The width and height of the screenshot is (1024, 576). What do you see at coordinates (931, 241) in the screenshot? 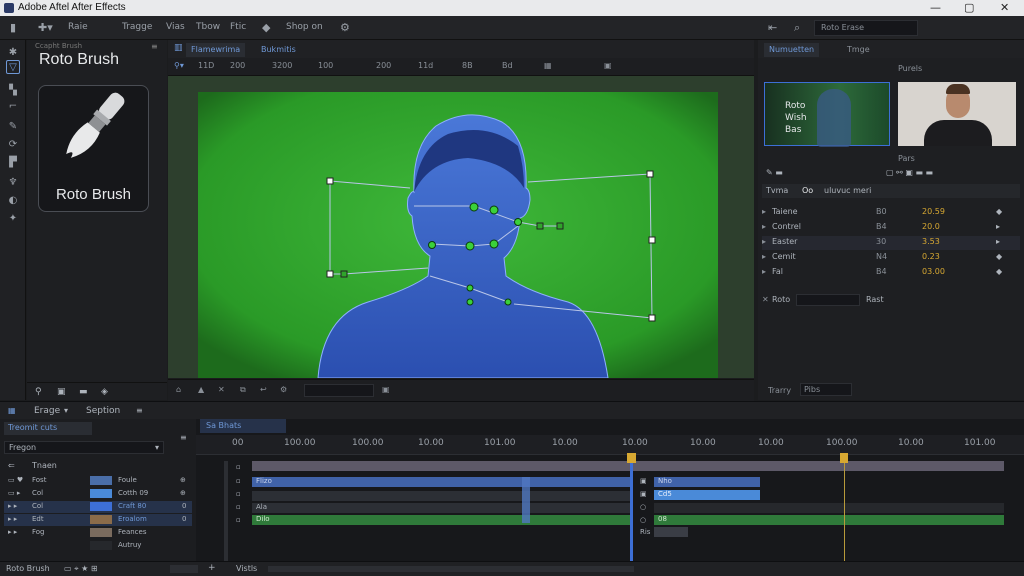
I see `property-value-b: 3.53` at bounding box center [931, 241].